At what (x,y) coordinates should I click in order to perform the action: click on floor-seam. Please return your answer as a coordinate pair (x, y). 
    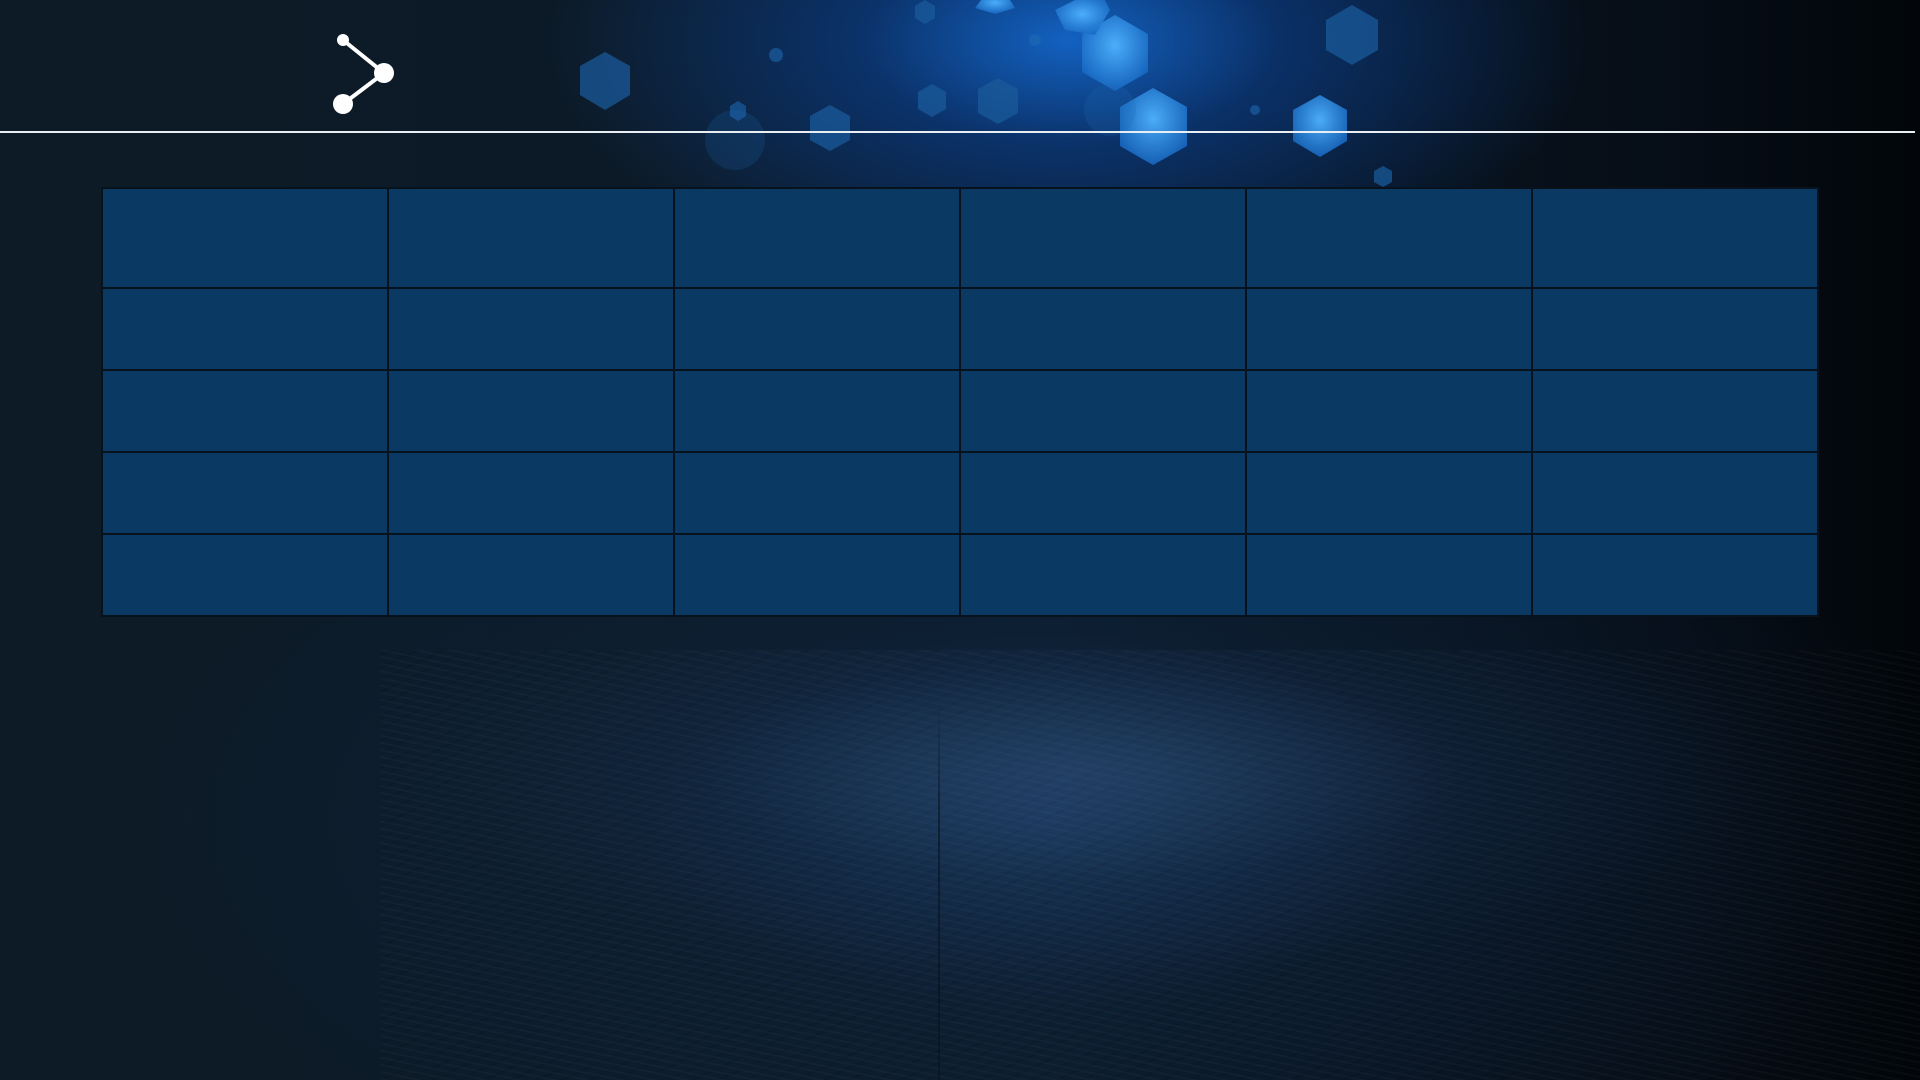
    Looking at the image, I should click on (939, 890).